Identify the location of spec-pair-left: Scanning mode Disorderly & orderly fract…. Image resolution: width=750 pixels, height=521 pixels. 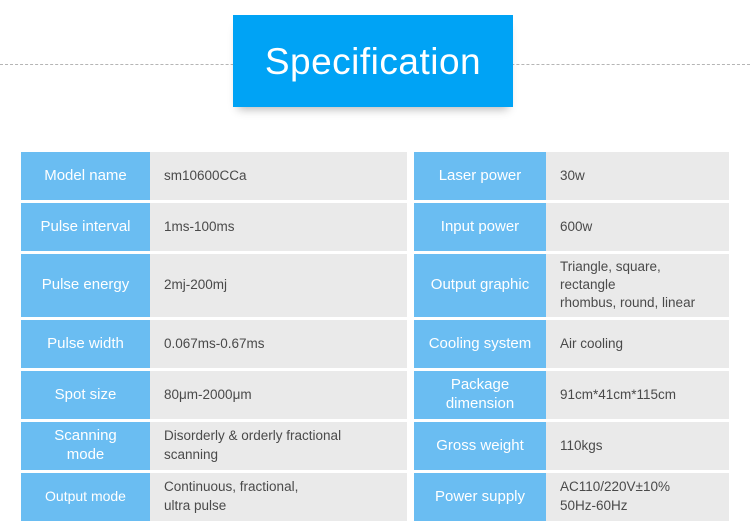
(214, 445).